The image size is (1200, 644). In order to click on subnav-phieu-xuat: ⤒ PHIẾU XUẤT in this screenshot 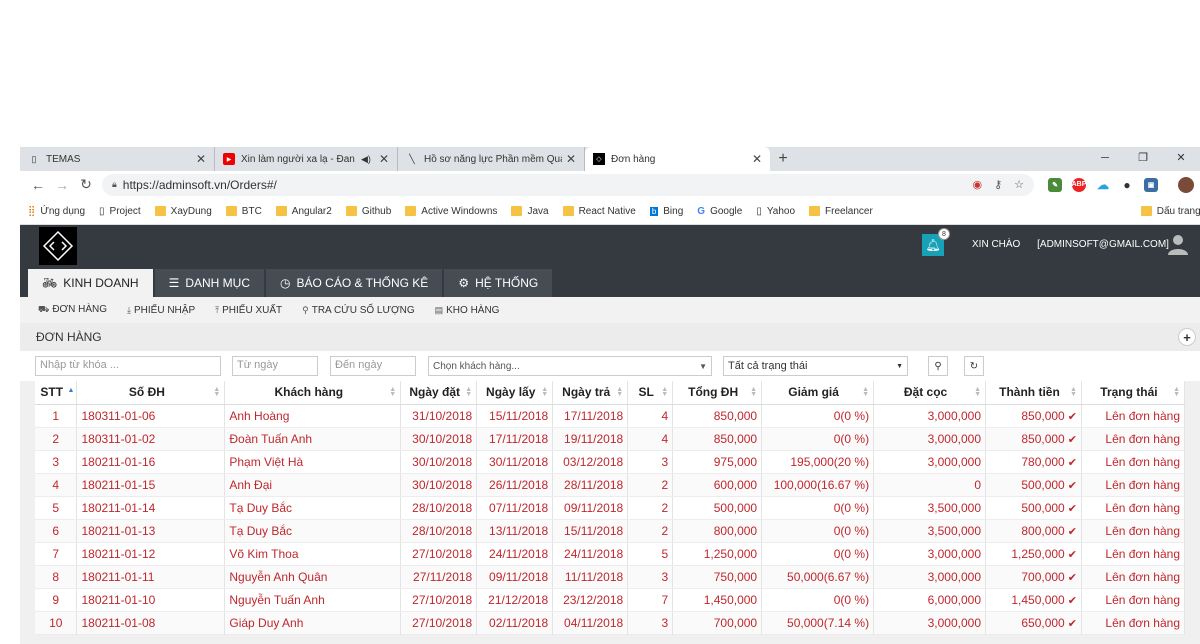, I will do `click(248, 310)`.